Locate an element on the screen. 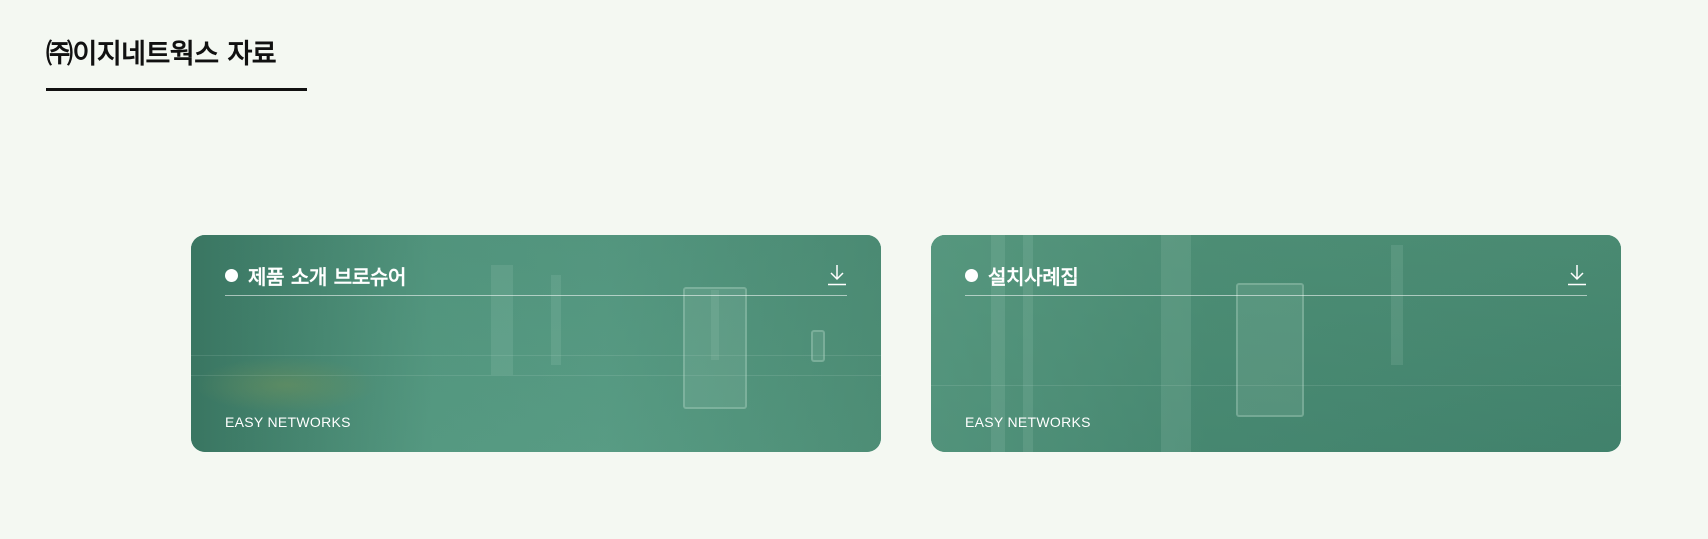 This screenshot has height=539, width=1708. title-underline is located at coordinates (176, 89).